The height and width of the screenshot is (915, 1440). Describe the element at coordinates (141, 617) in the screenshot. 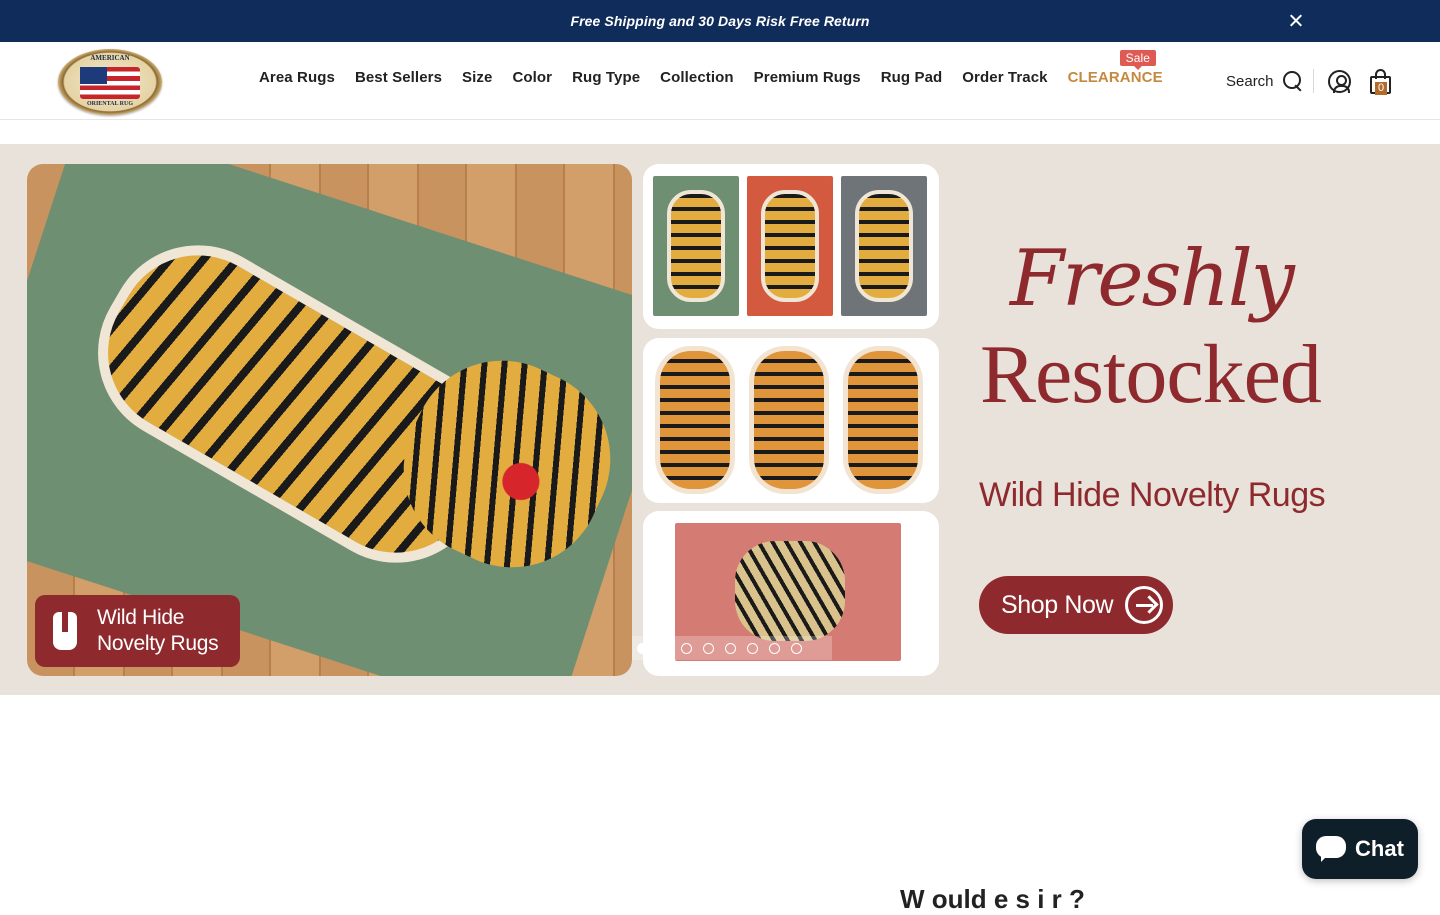

I see `badge-line-1: Wild Hide` at that location.